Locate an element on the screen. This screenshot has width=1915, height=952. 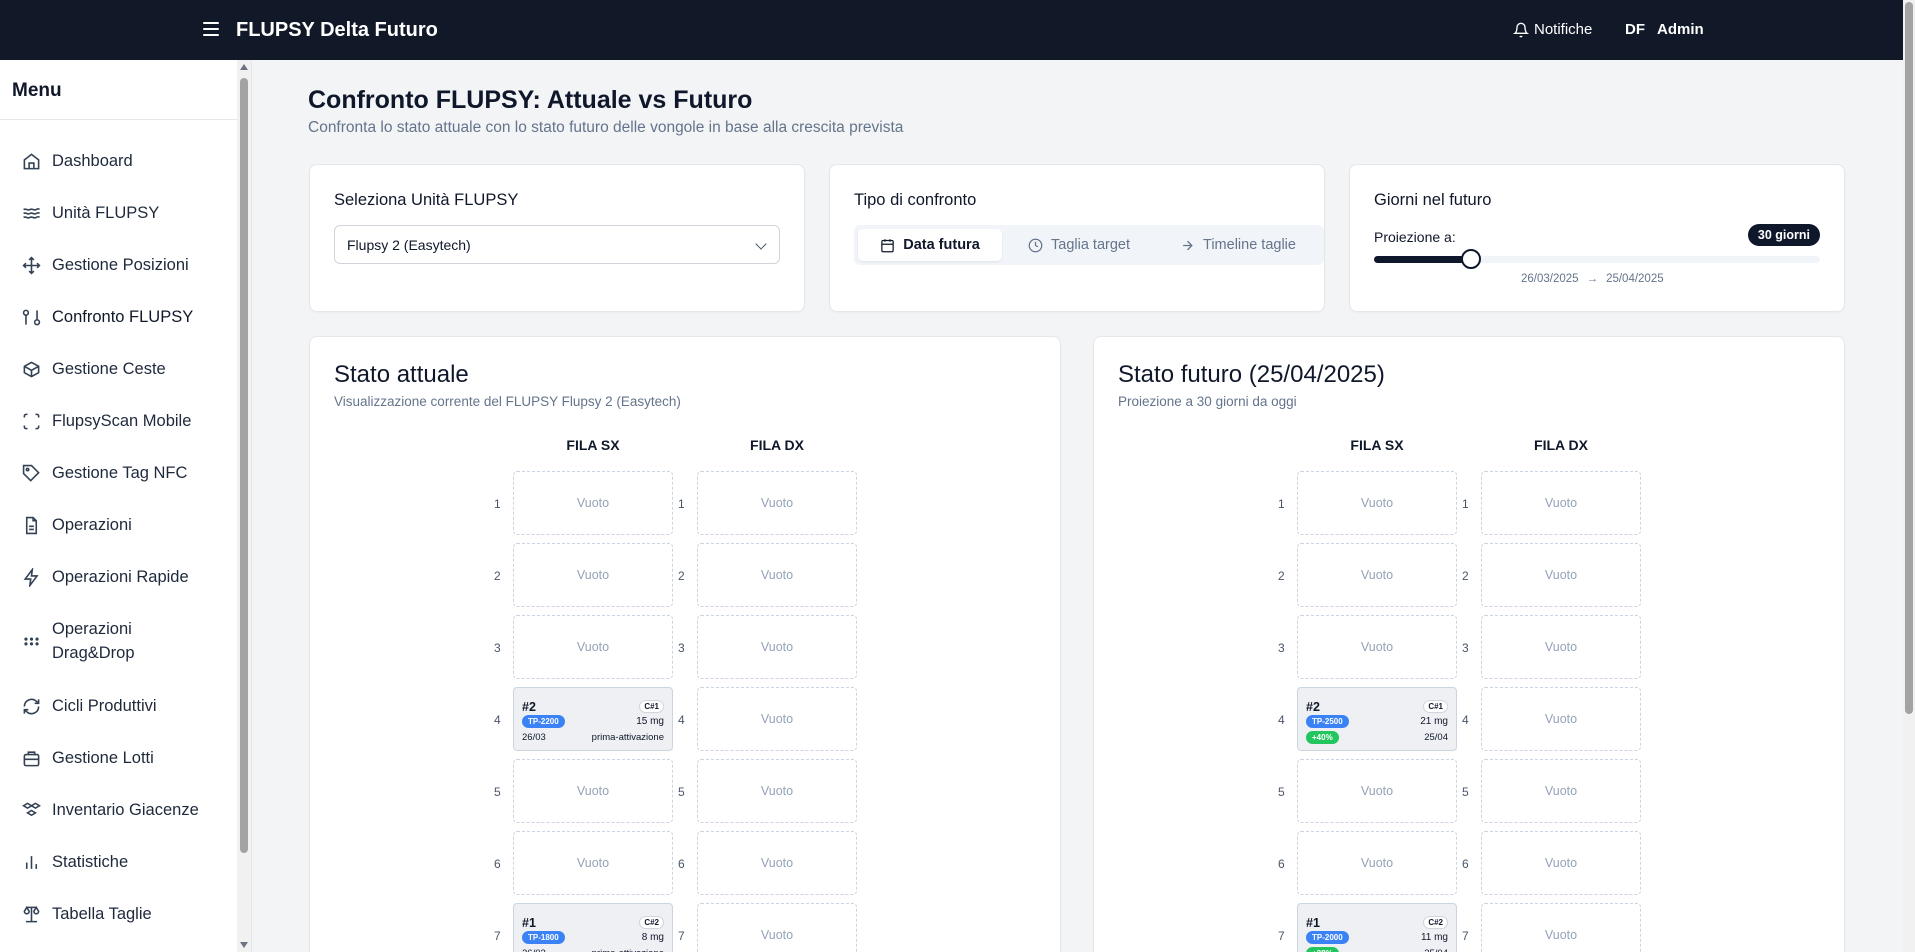
sidebar-title: Menu is located at coordinates (125, 90).